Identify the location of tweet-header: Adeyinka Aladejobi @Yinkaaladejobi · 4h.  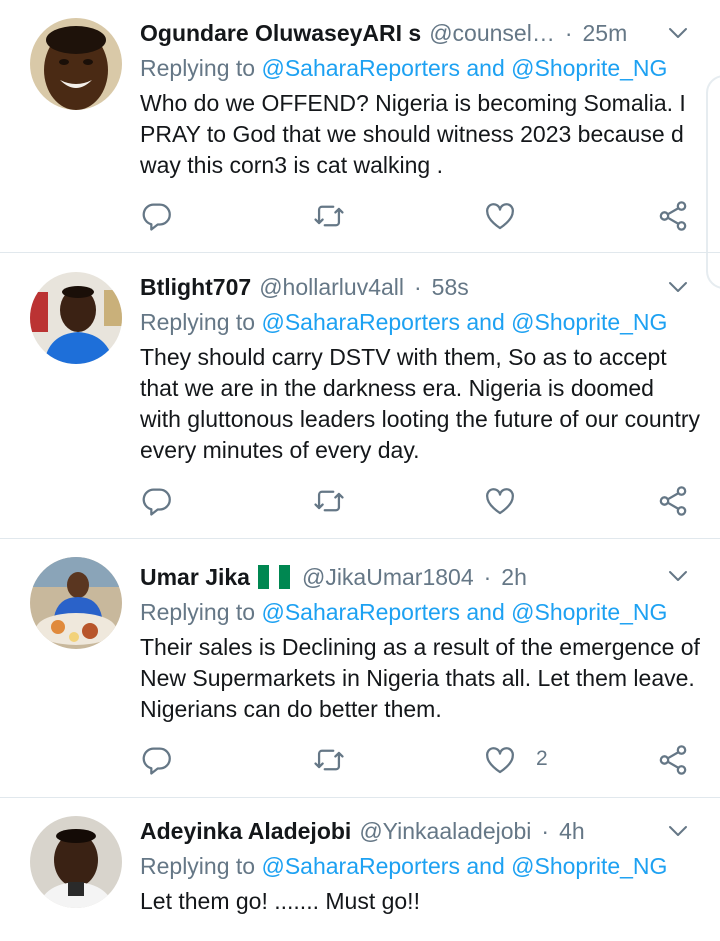
(415, 831).